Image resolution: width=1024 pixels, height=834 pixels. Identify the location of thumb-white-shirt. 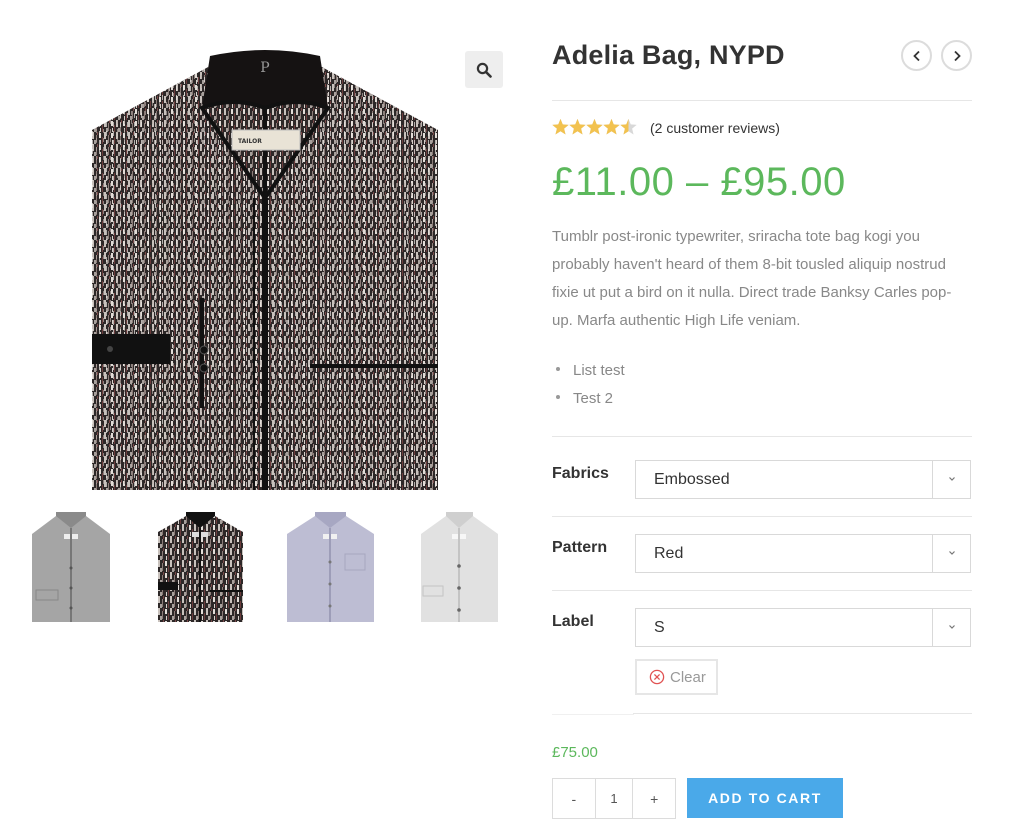
(459, 568).